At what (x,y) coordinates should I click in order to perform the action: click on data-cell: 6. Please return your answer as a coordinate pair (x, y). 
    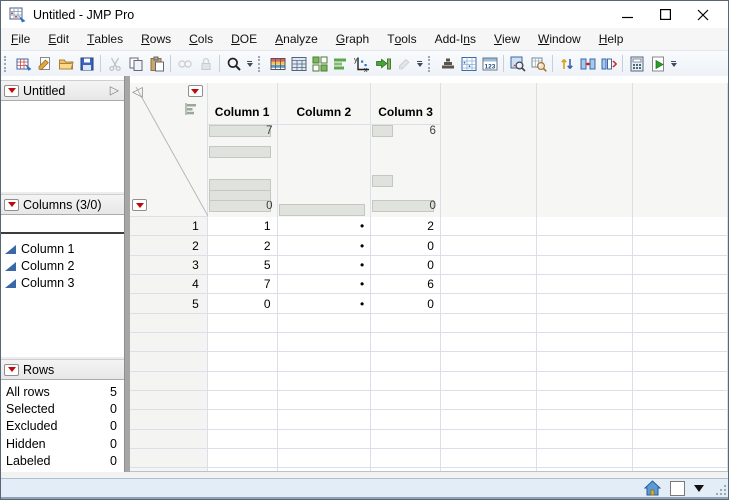
    Looking at the image, I should click on (406, 285).